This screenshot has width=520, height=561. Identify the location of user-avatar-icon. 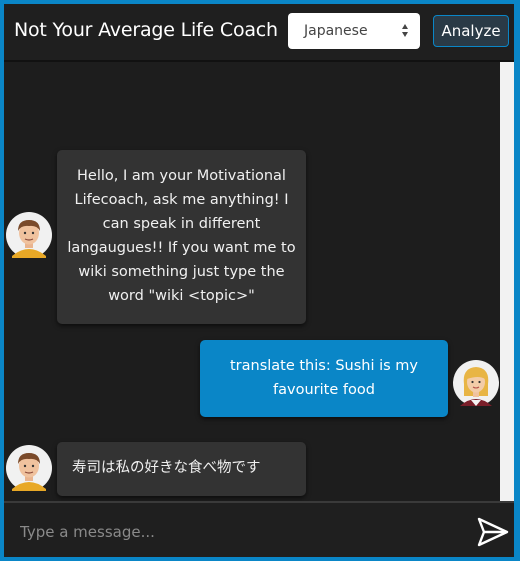
(476, 383).